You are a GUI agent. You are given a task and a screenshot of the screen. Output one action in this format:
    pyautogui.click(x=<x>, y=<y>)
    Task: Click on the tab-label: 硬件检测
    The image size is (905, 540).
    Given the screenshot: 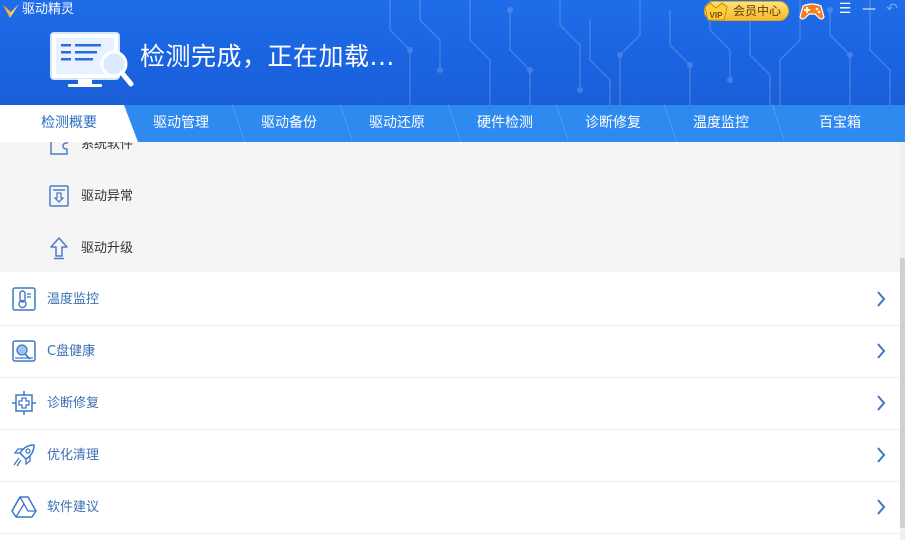 What is the action you would take?
    pyautogui.click(x=505, y=123)
    